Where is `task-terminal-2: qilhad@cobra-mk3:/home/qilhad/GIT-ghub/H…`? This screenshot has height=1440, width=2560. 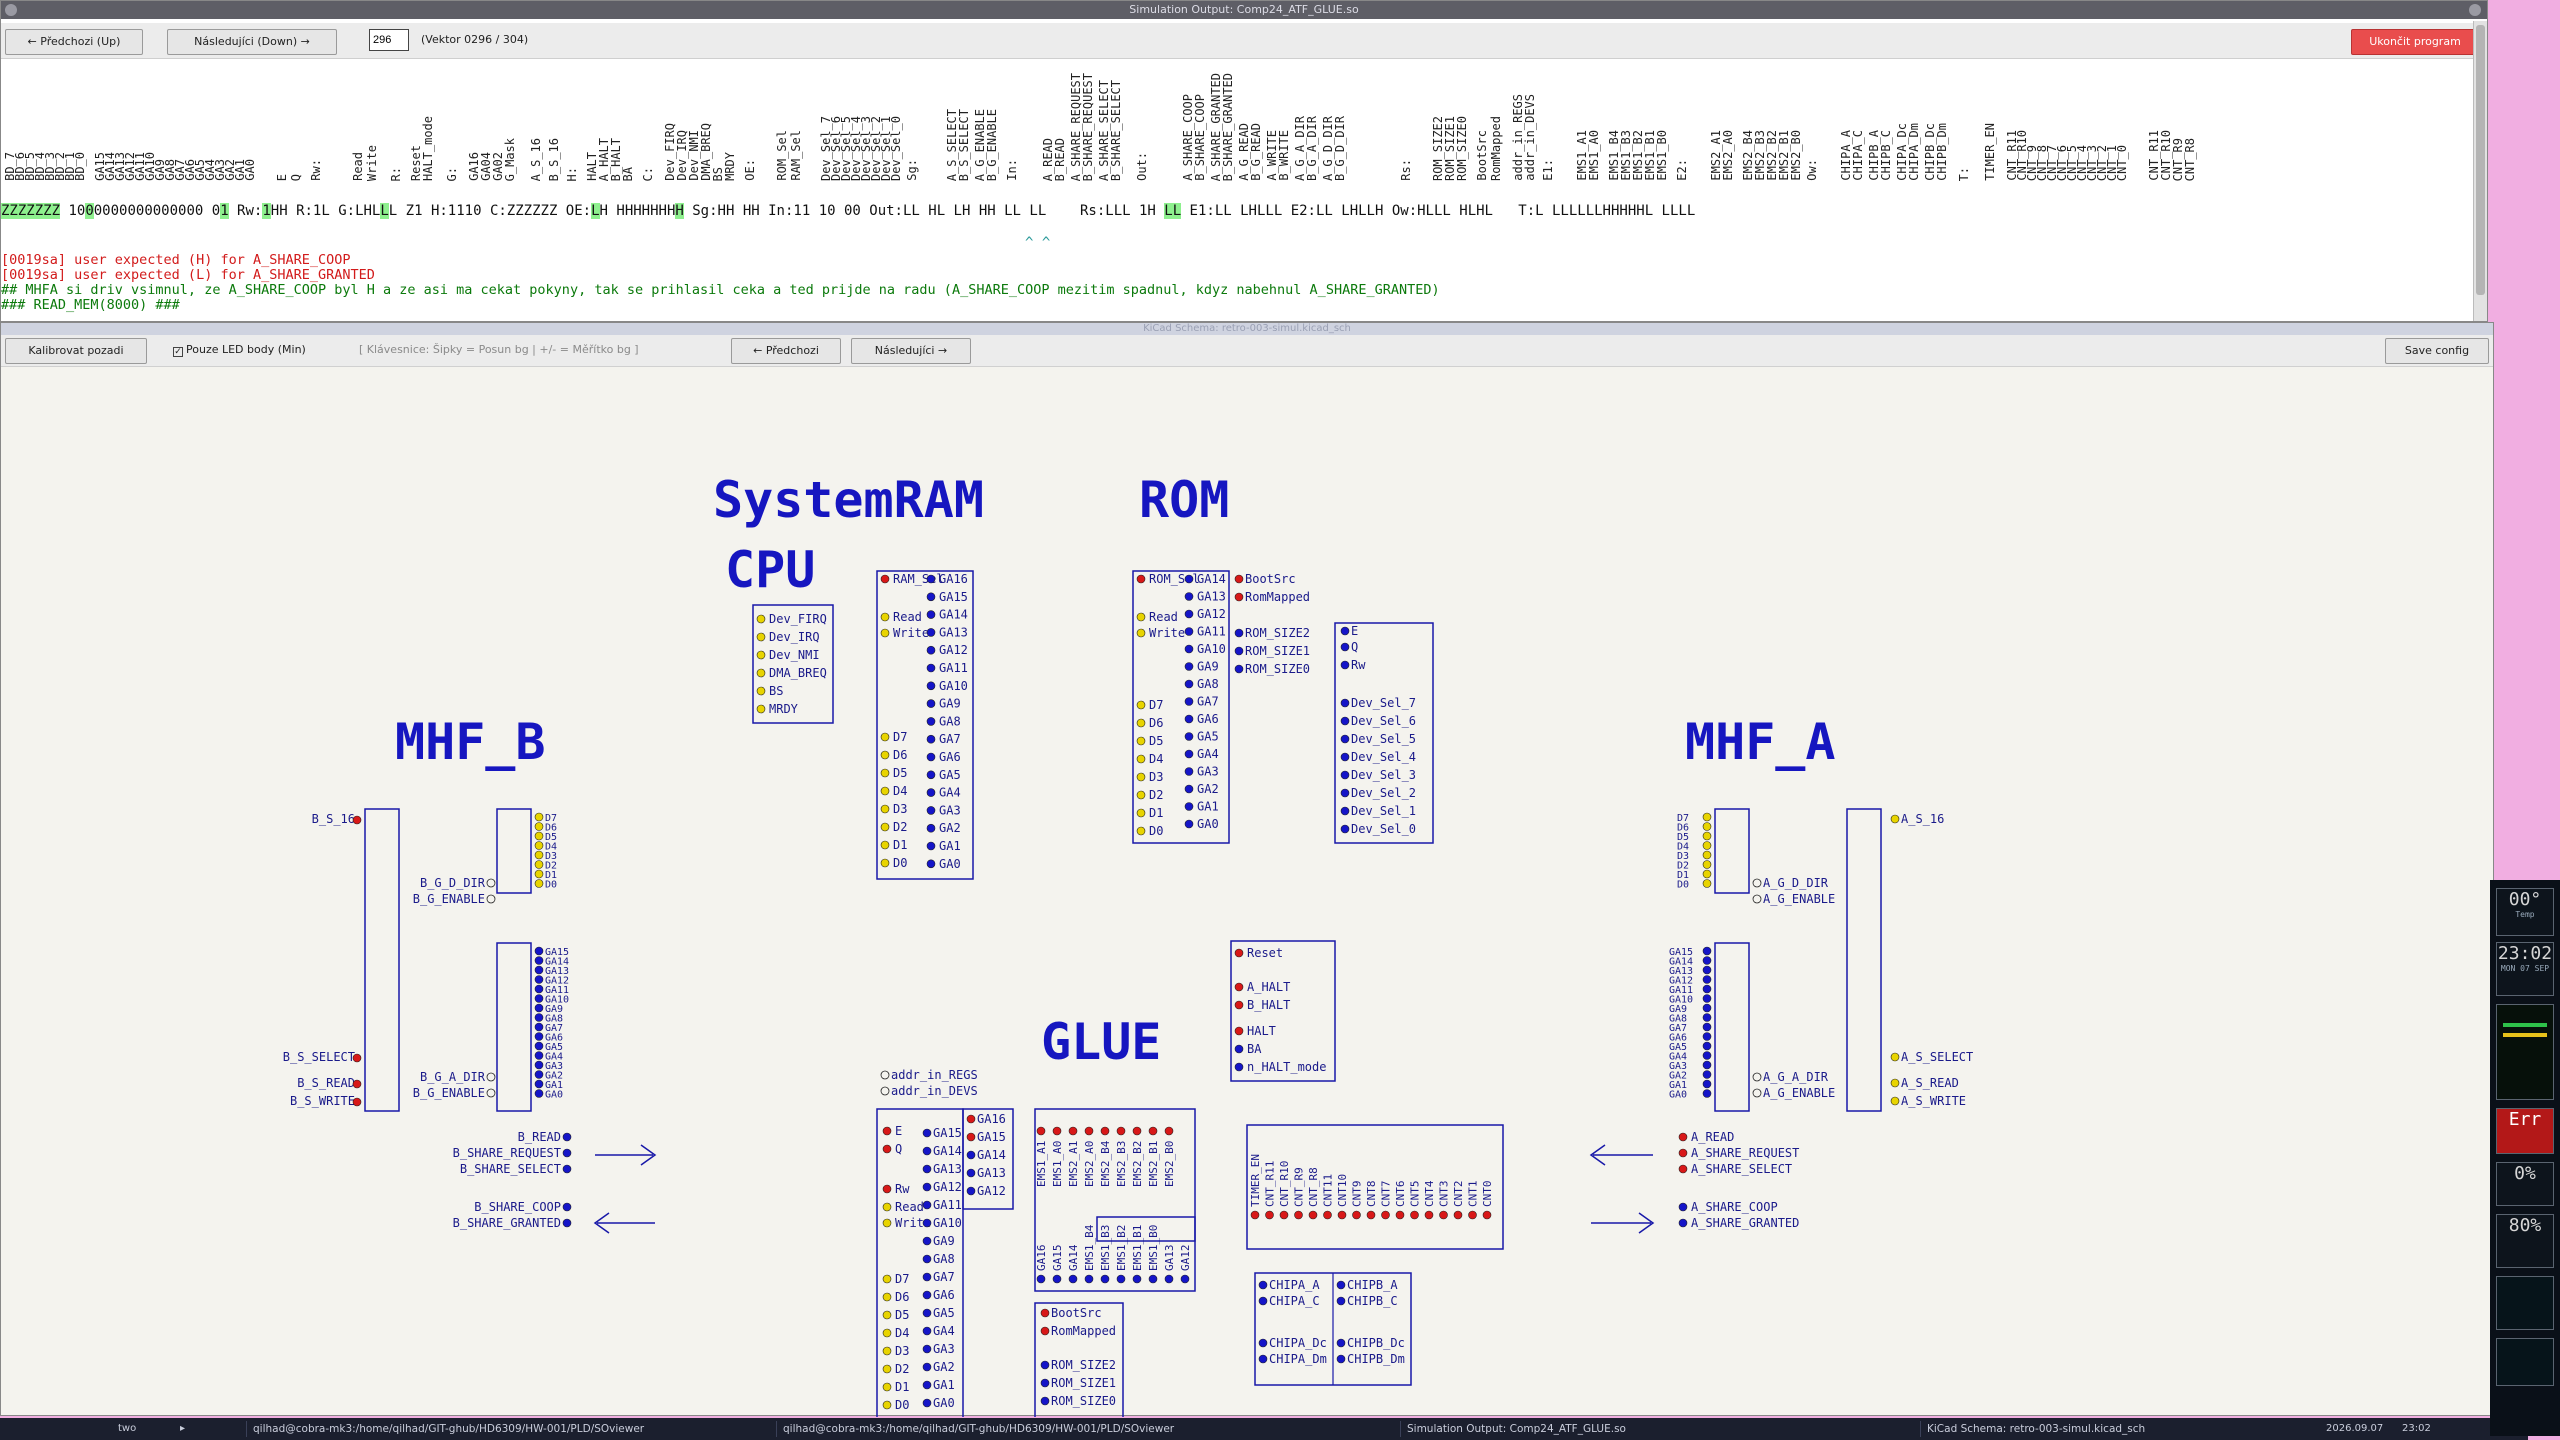 task-terminal-2: qilhad@cobra-mk3:/home/qilhad/GIT-ghub/H… is located at coordinates (1016, 1429).